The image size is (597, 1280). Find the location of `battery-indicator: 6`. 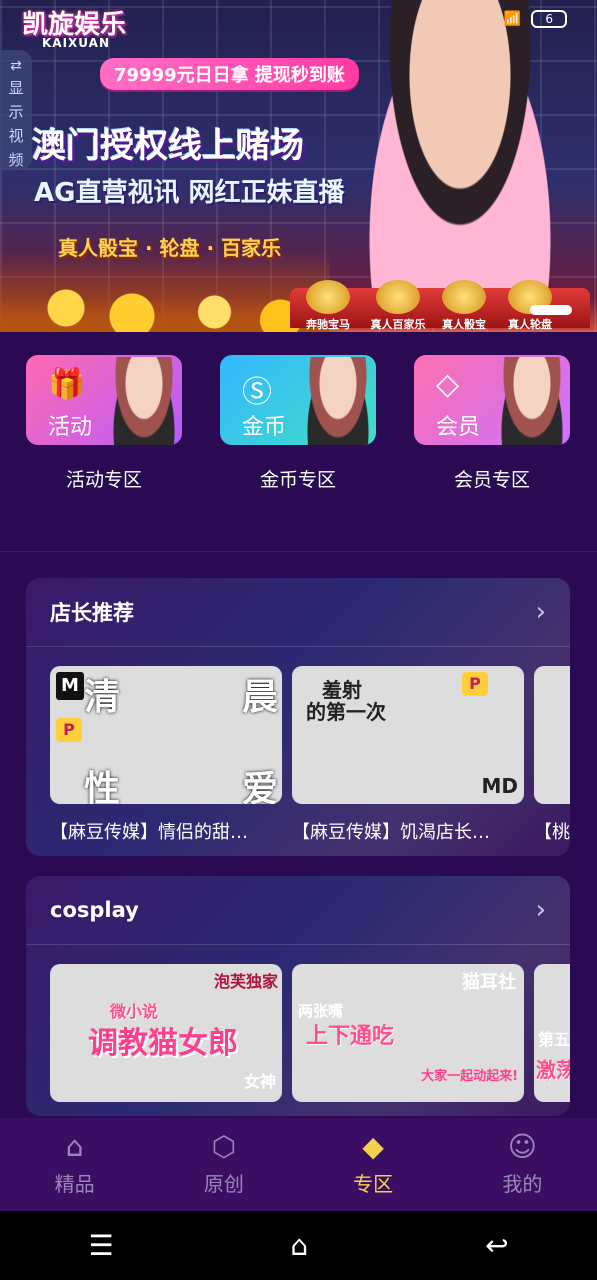

battery-indicator: 6 is located at coordinates (549, 19).